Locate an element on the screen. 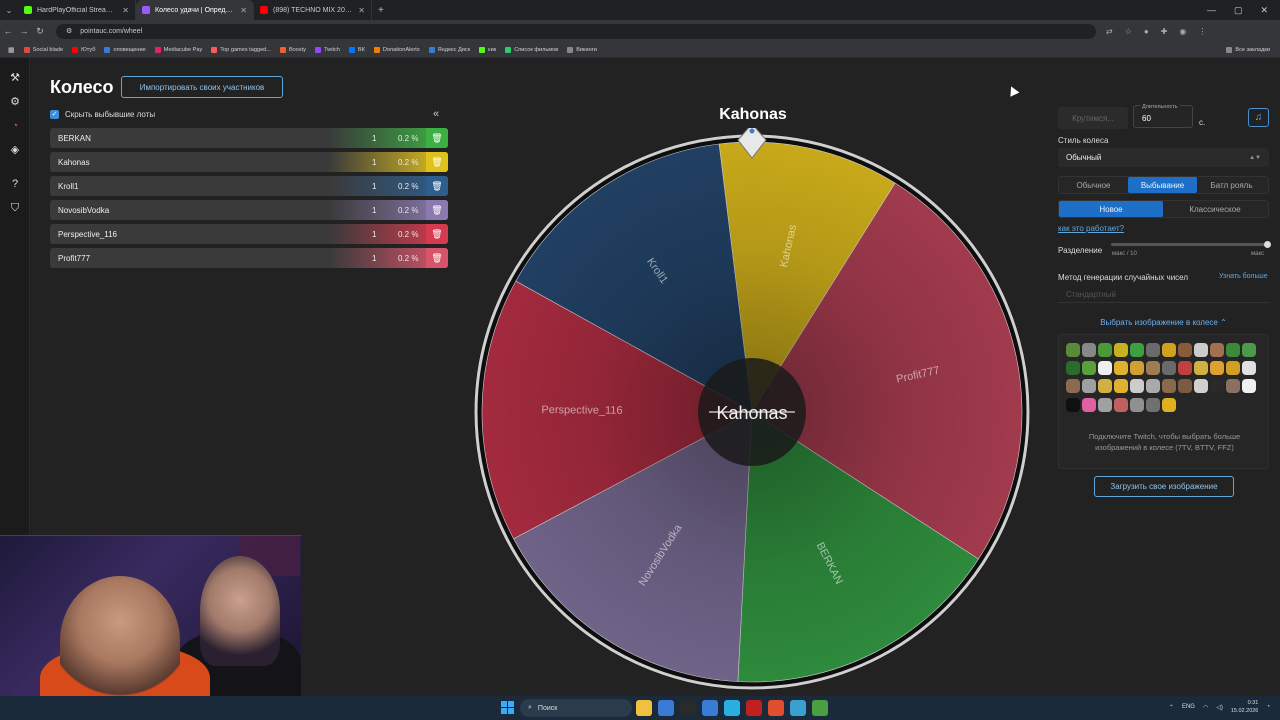 The width and height of the screenshot is (1280, 720). lot-row: Profit777 1 0.2 % 🗑 is located at coordinates (249, 258).